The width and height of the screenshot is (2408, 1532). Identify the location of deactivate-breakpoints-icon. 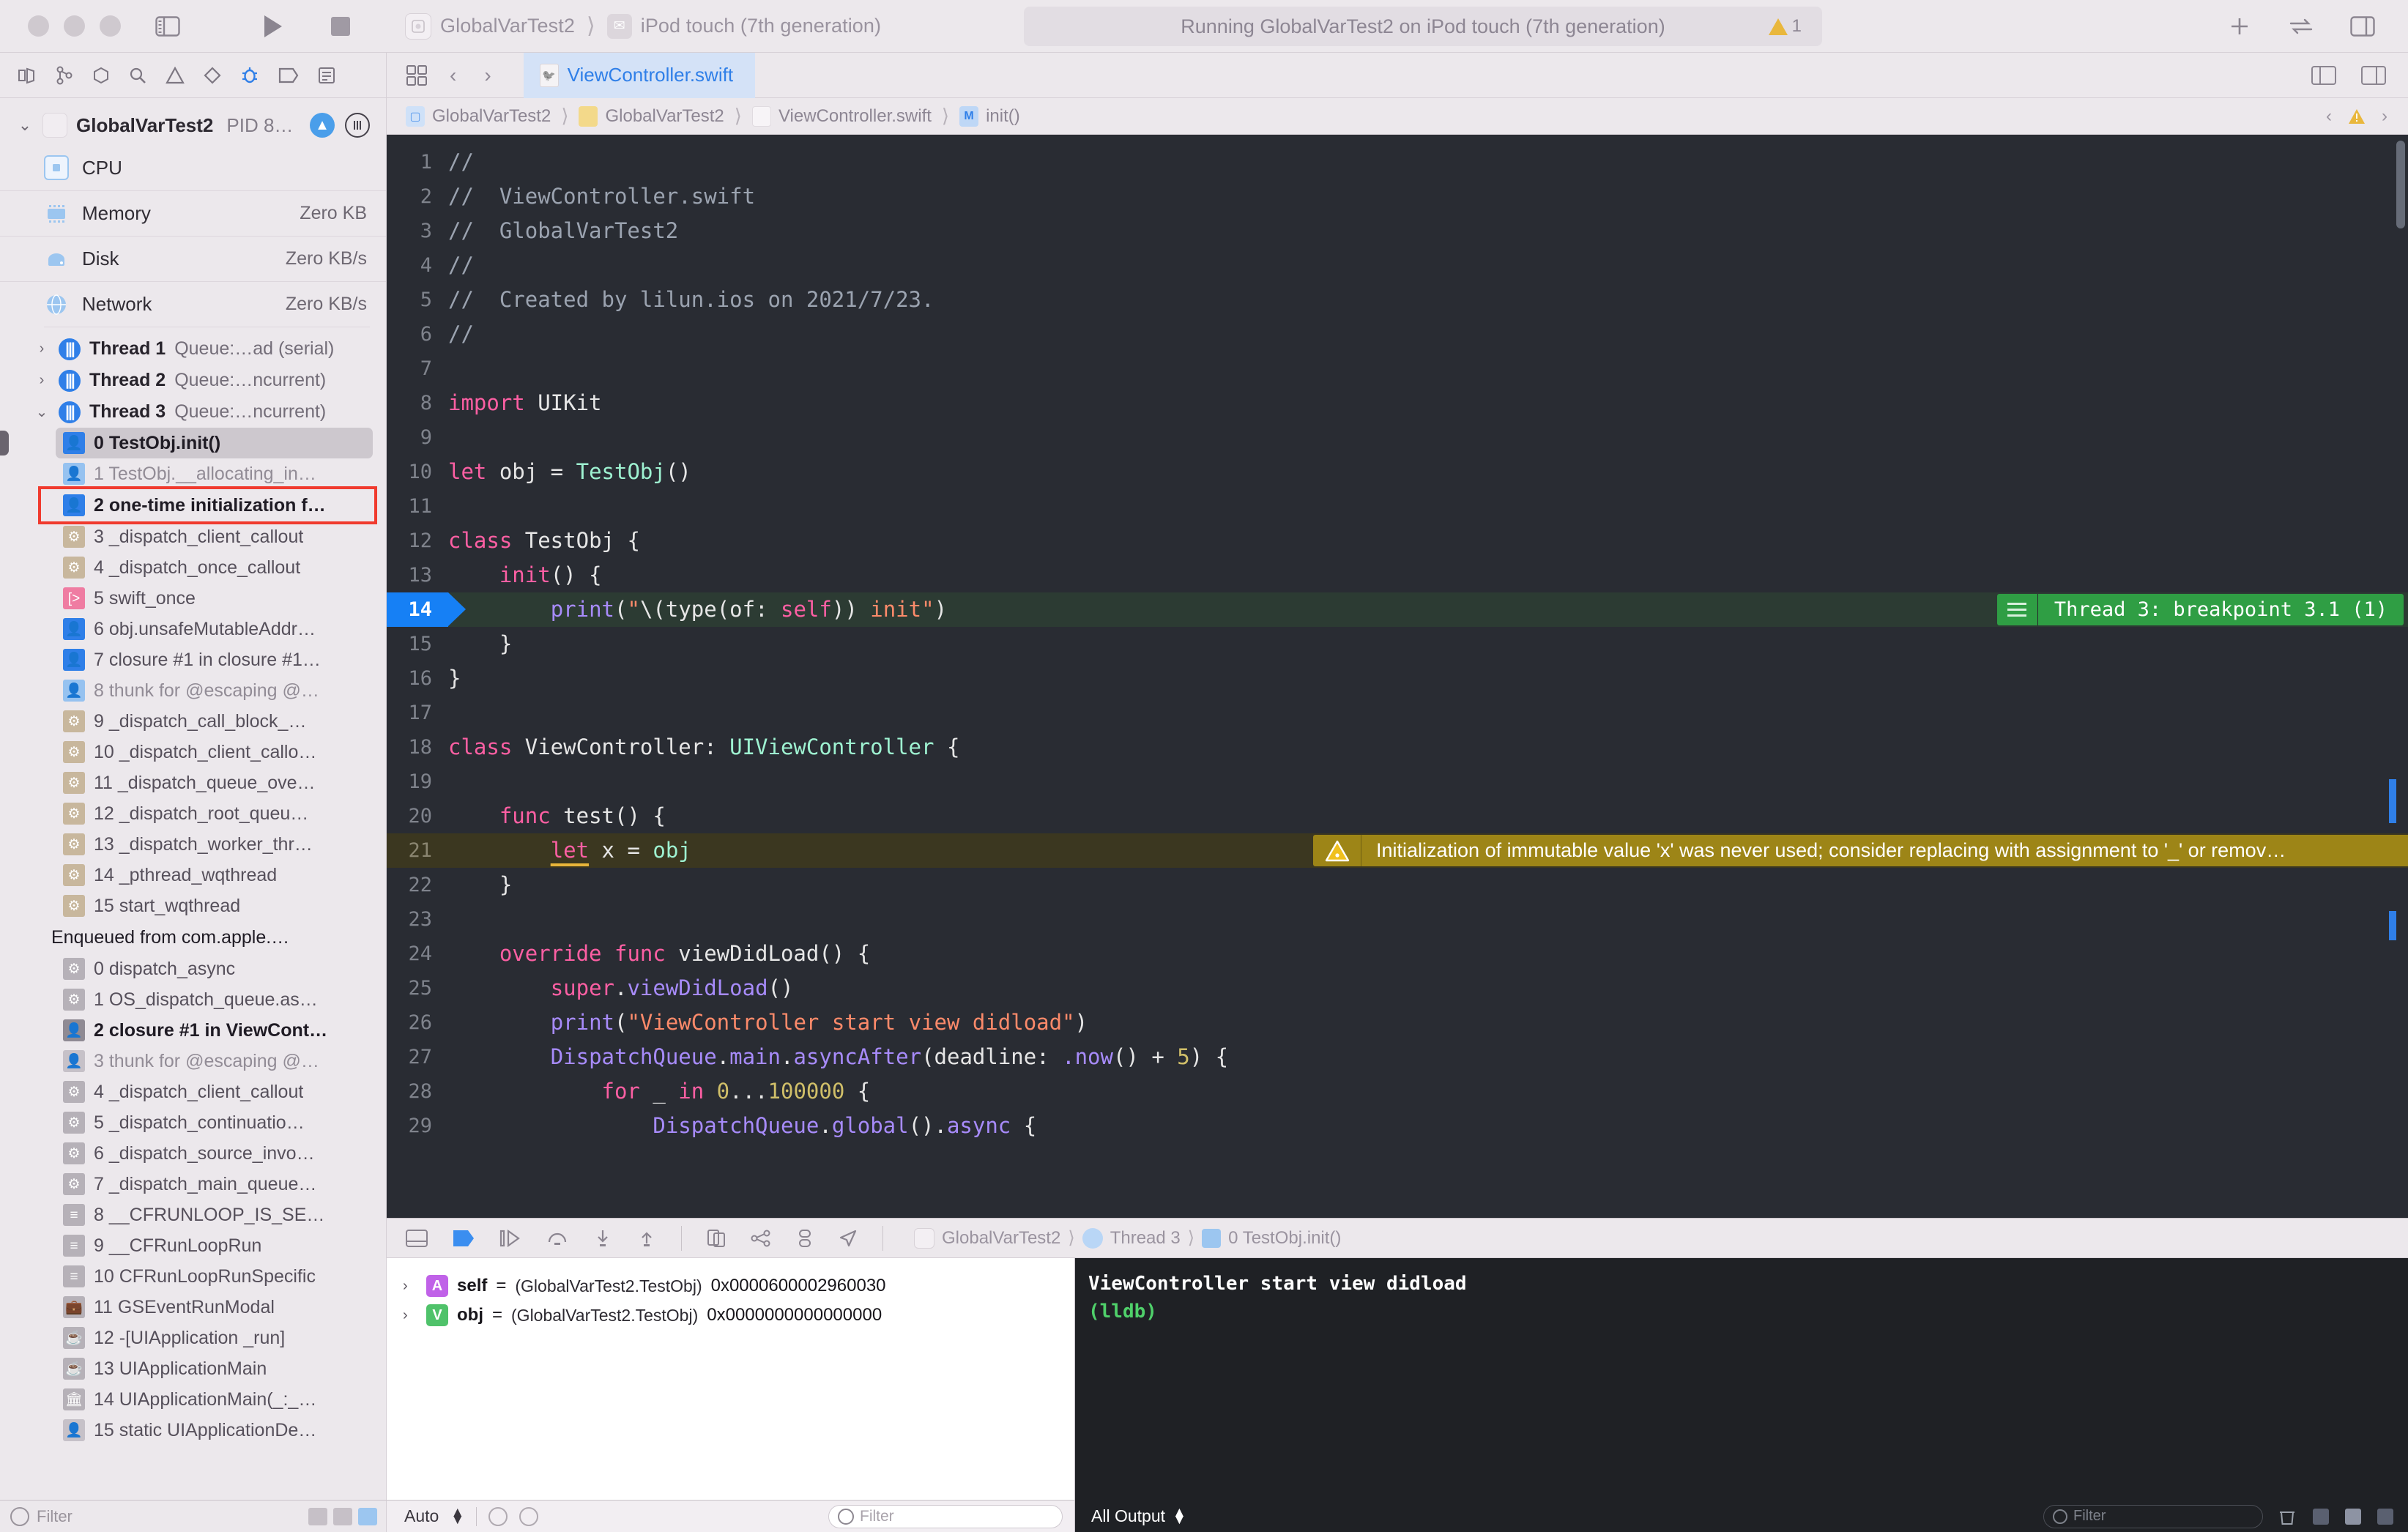
(464, 1238).